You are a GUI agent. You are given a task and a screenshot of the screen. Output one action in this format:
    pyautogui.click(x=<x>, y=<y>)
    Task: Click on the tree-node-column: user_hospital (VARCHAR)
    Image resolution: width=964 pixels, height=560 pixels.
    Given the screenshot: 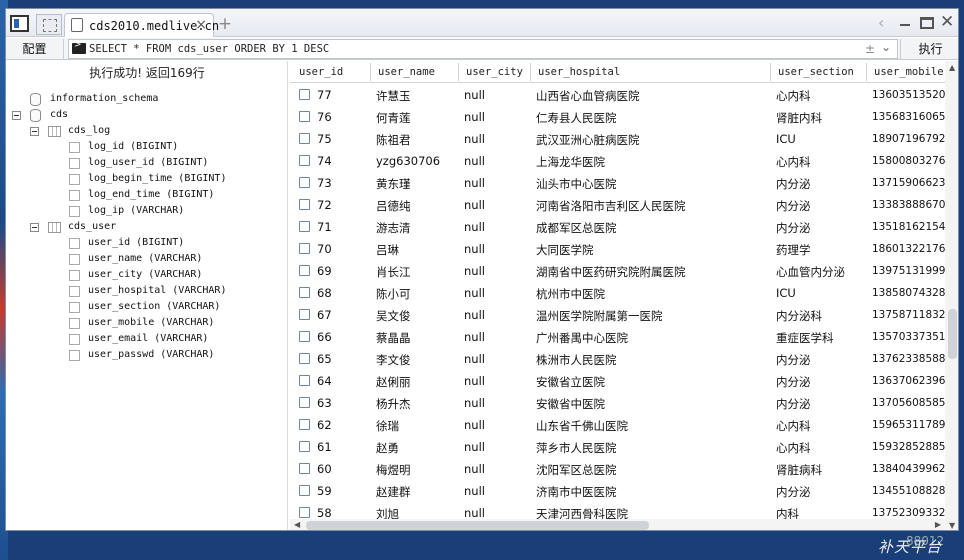 What is the action you would take?
    pyautogui.click(x=146, y=292)
    